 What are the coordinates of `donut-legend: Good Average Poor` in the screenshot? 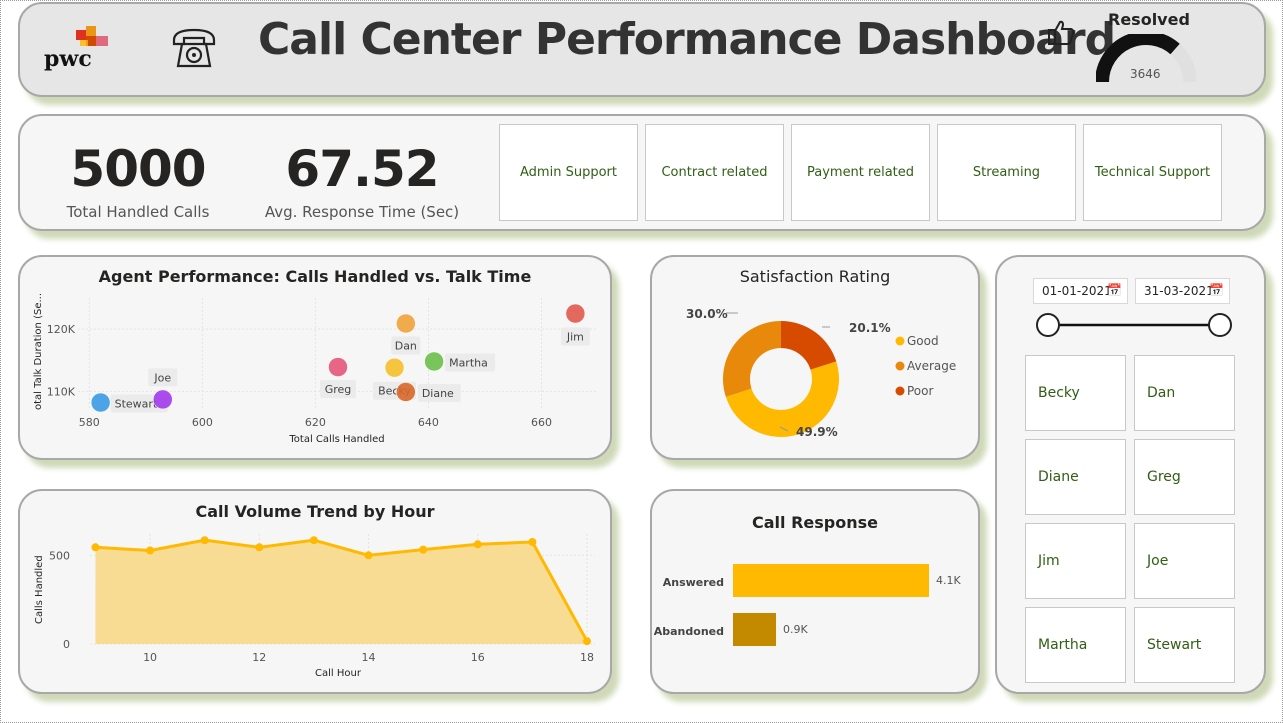 It's located at (925, 366).